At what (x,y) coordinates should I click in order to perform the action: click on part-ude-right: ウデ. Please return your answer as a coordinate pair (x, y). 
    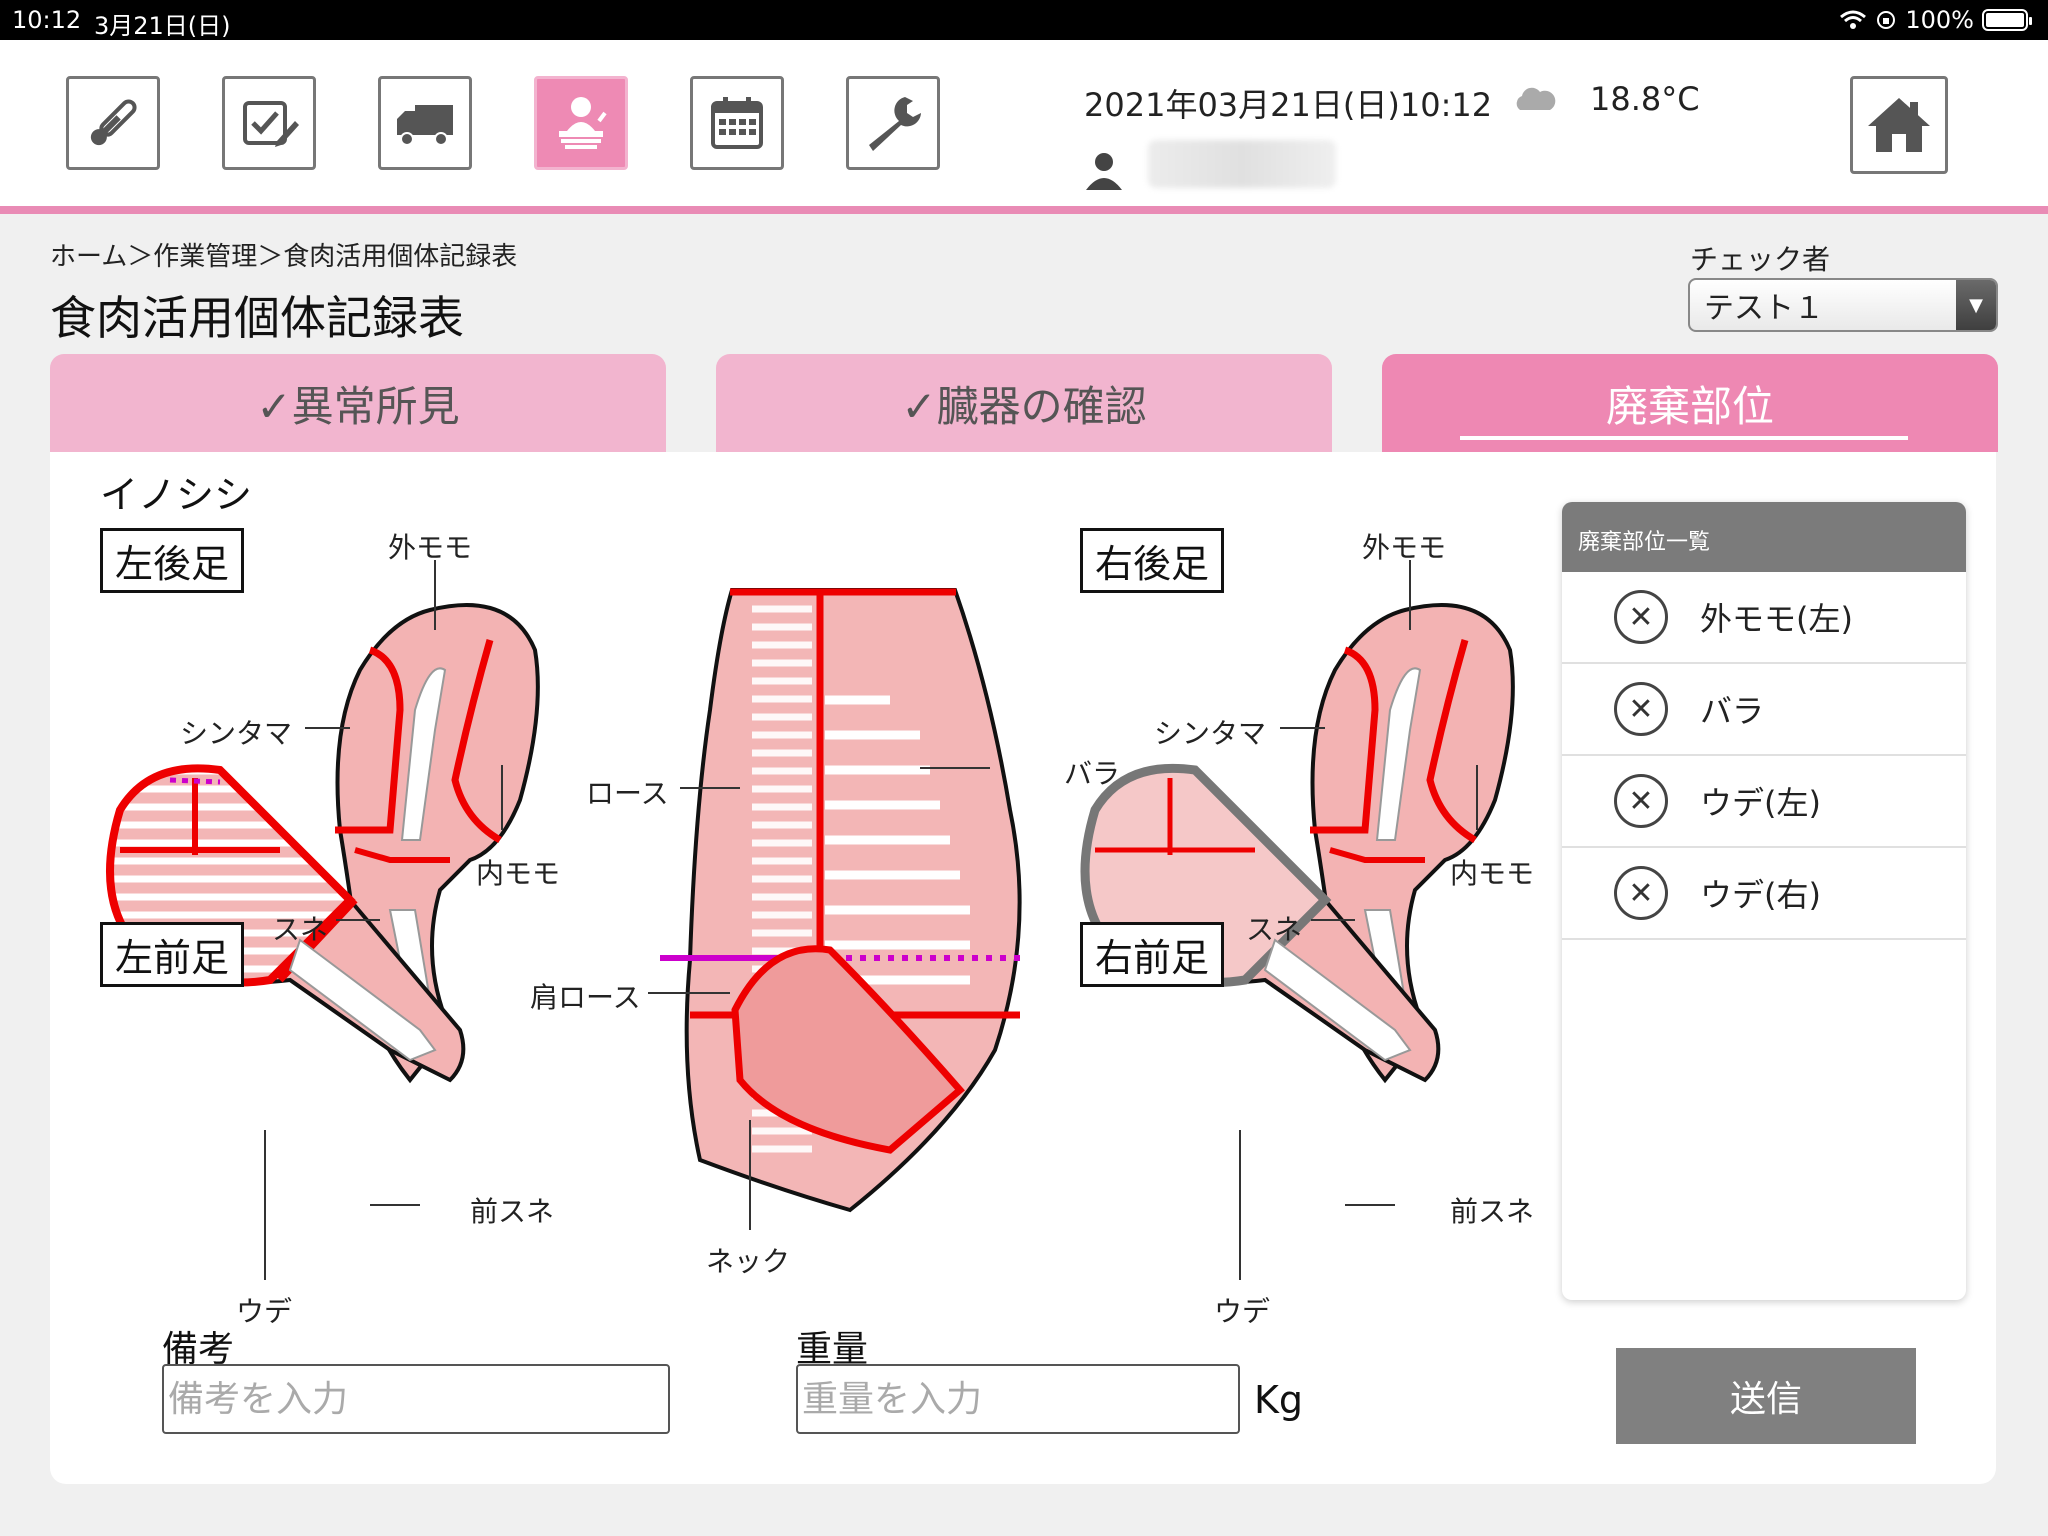
    Looking at the image, I should click on (1242, 1311).